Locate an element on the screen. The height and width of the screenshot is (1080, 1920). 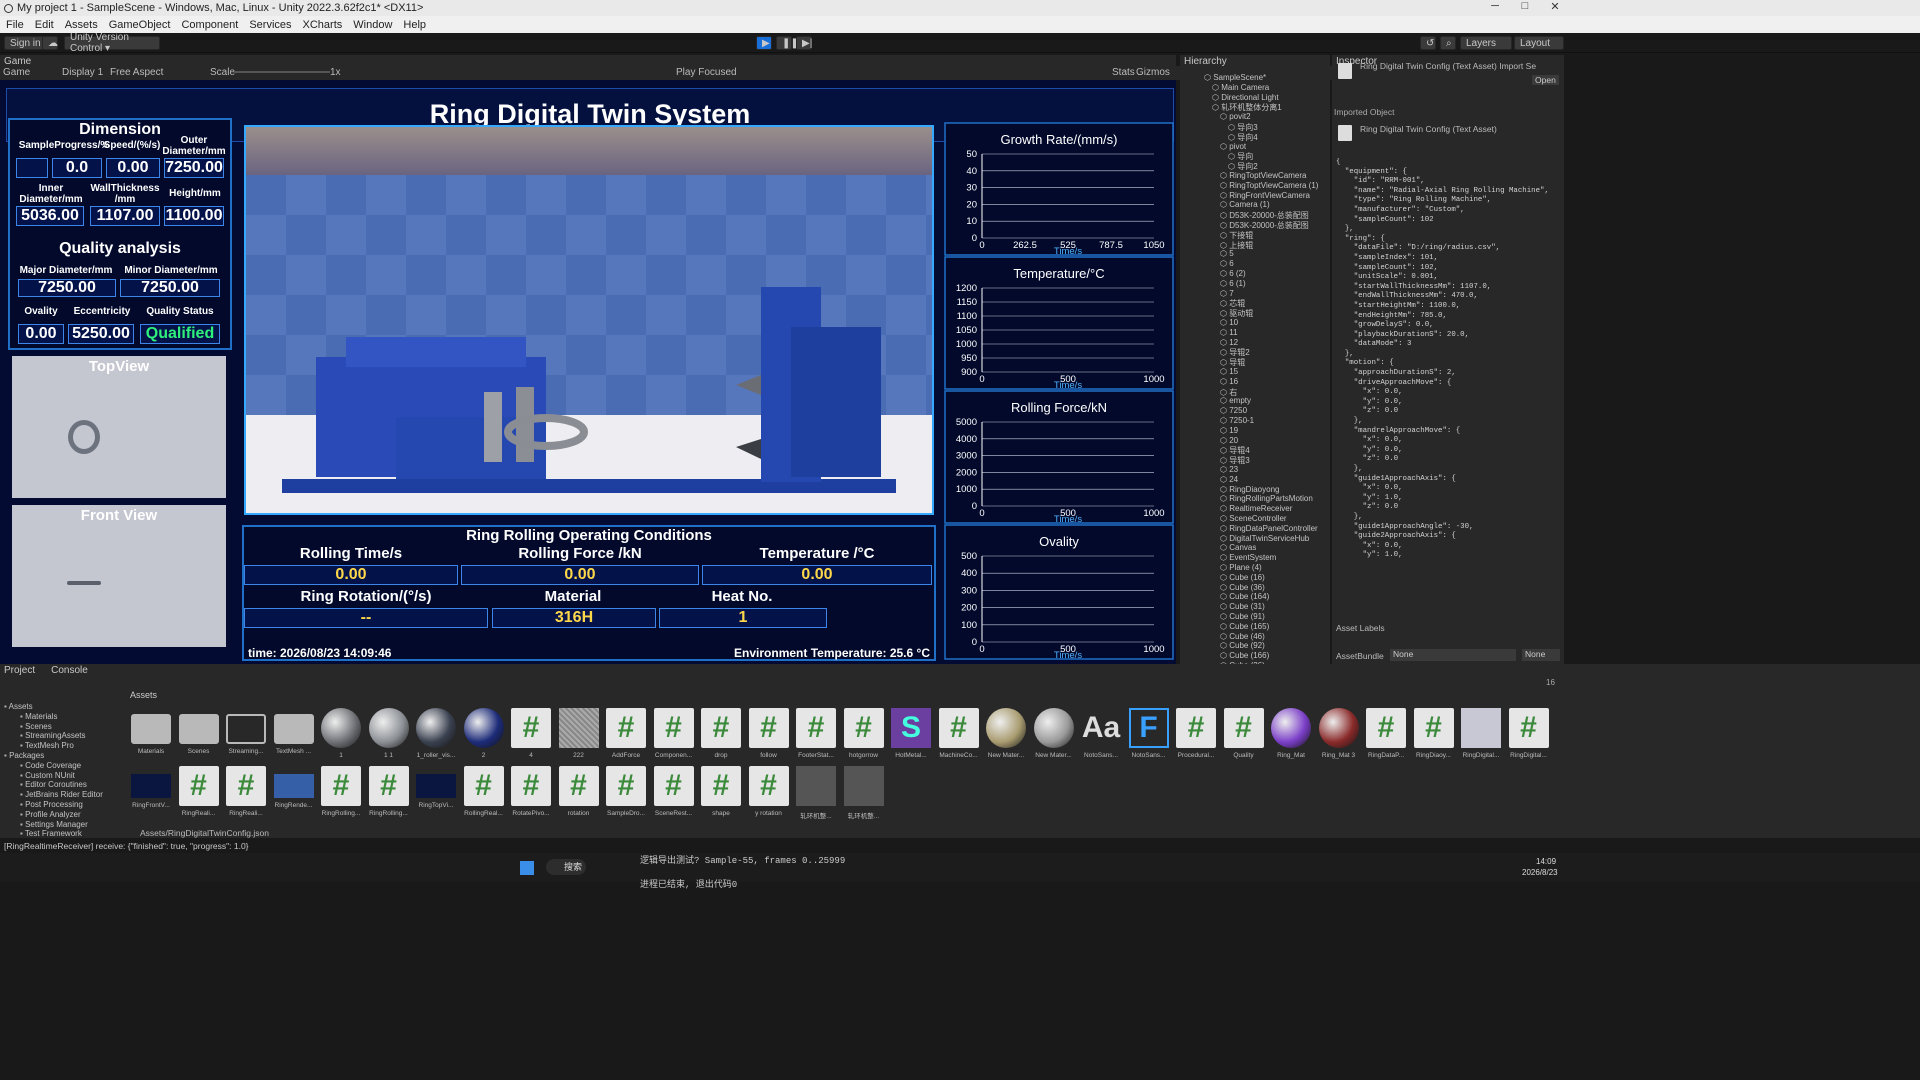
menu-xcharts: XCharts is located at coordinates (323, 25).